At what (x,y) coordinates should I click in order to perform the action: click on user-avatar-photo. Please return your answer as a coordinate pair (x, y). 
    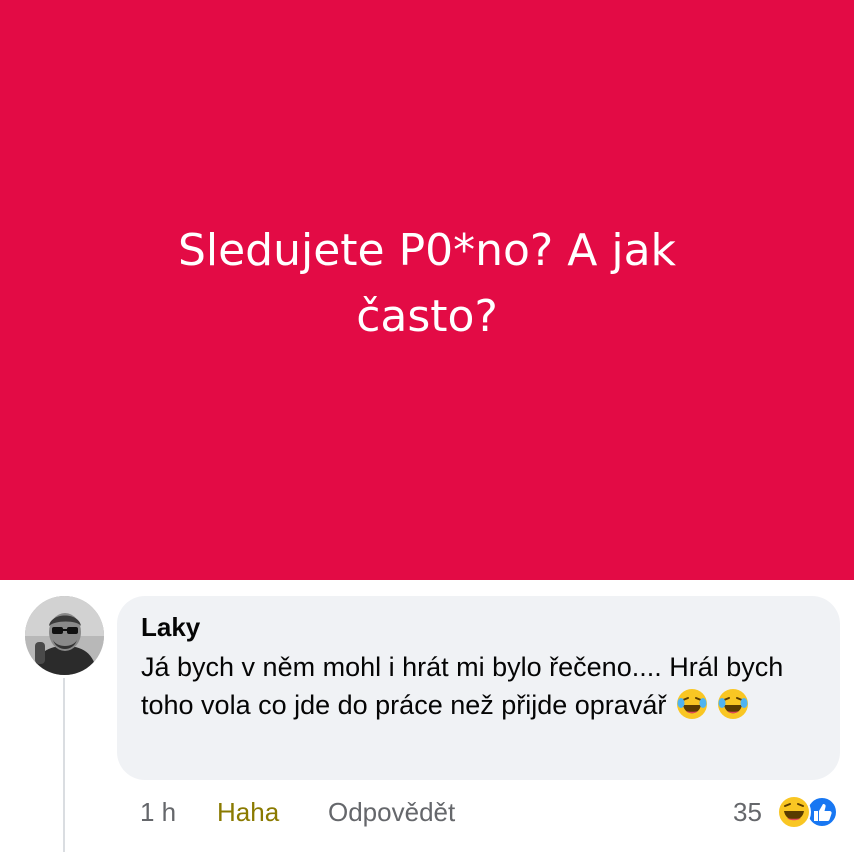
    Looking at the image, I should click on (64, 635).